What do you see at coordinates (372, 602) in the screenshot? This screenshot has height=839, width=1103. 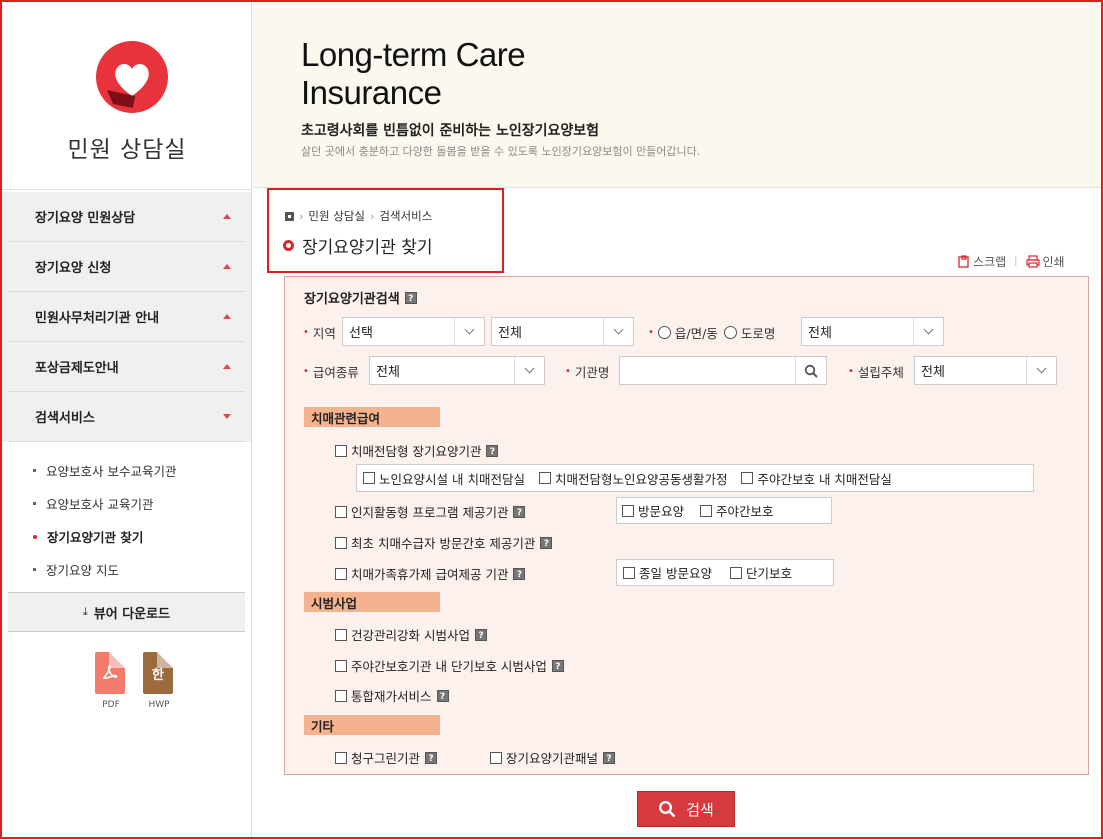 I see `section-pilot: 시범사업` at bounding box center [372, 602].